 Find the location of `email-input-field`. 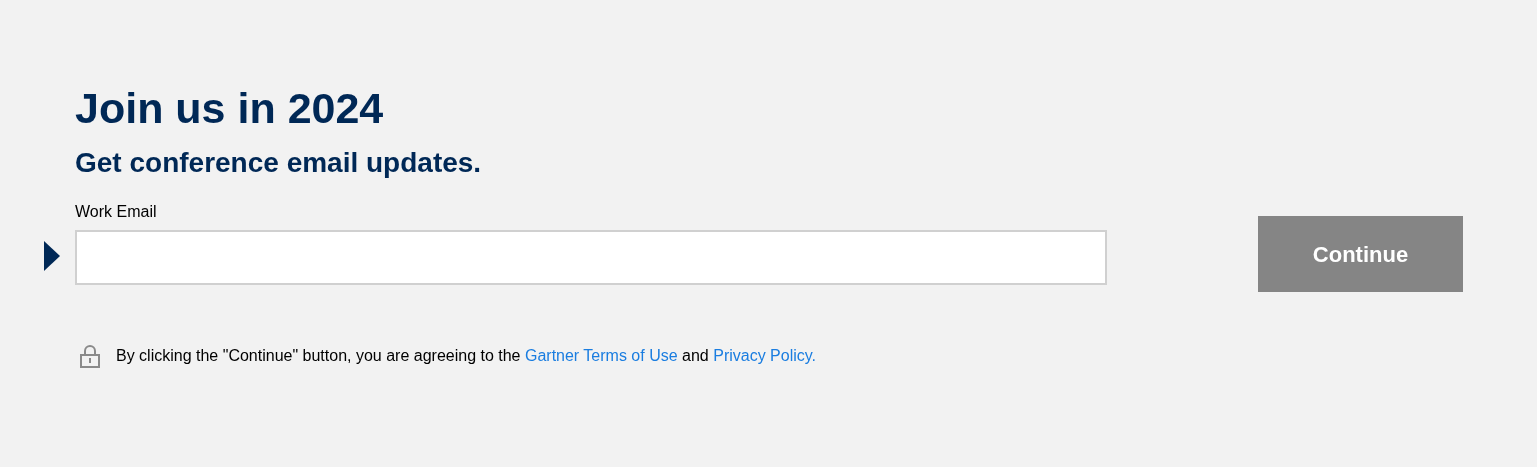

email-input-field is located at coordinates (591, 257).